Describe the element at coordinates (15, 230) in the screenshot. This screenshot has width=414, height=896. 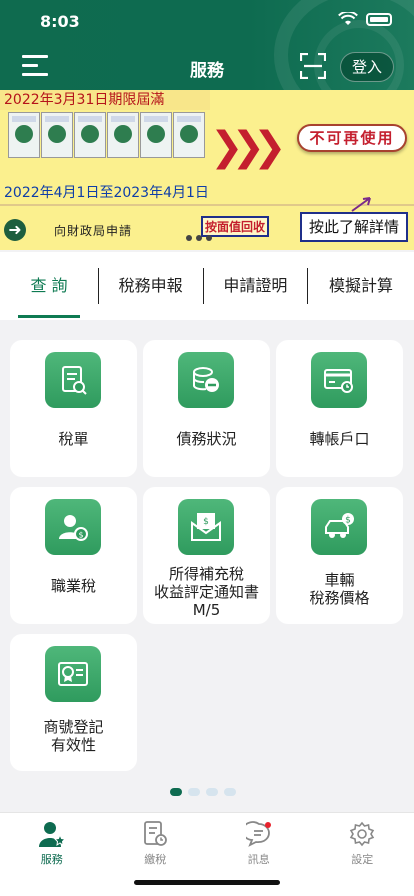
I see `arrow-right-icon: ➜` at that location.